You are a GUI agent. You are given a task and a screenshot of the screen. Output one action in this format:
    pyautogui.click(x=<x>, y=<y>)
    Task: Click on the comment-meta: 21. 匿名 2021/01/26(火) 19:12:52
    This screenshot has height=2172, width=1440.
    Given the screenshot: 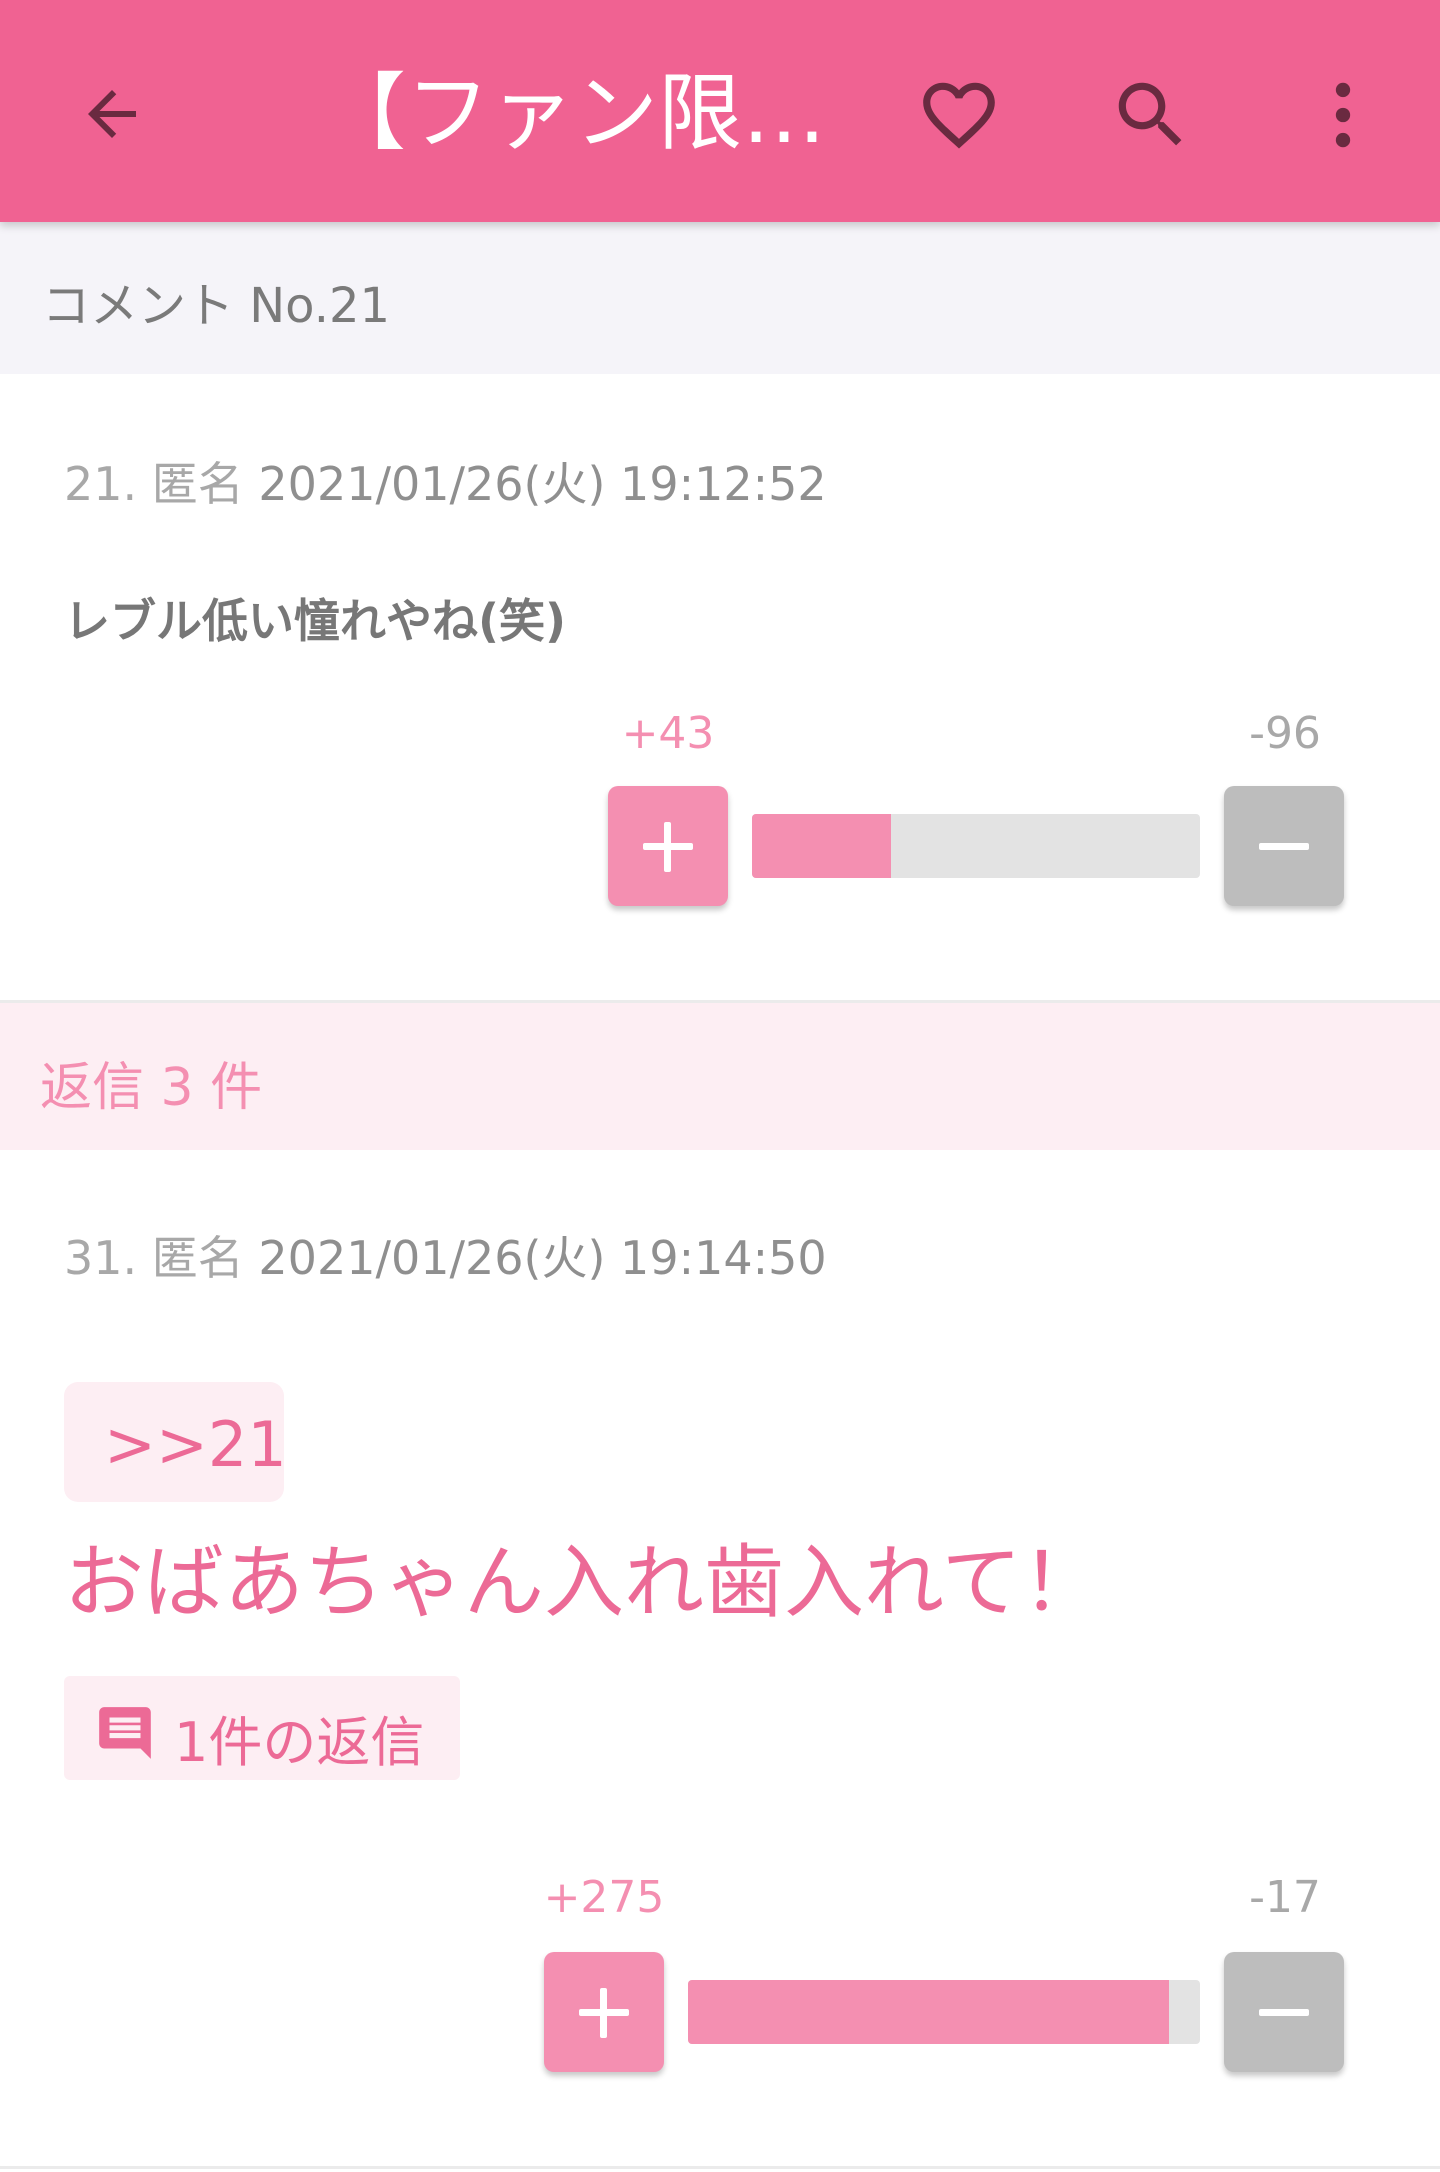 What is the action you would take?
    pyautogui.click(x=445, y=481)
    